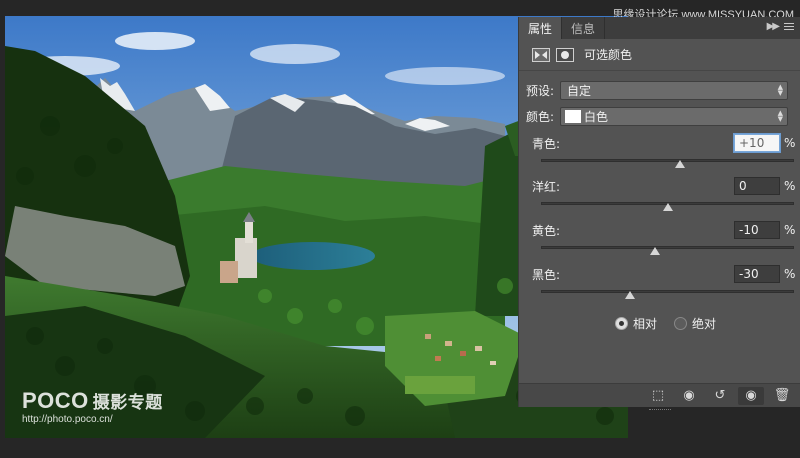 The height and width of the screenshot is (458, 800). What do you see at coordinates (660, 411) in the screenshot?
I see `resize-grip` at bounding box center [660, 411].